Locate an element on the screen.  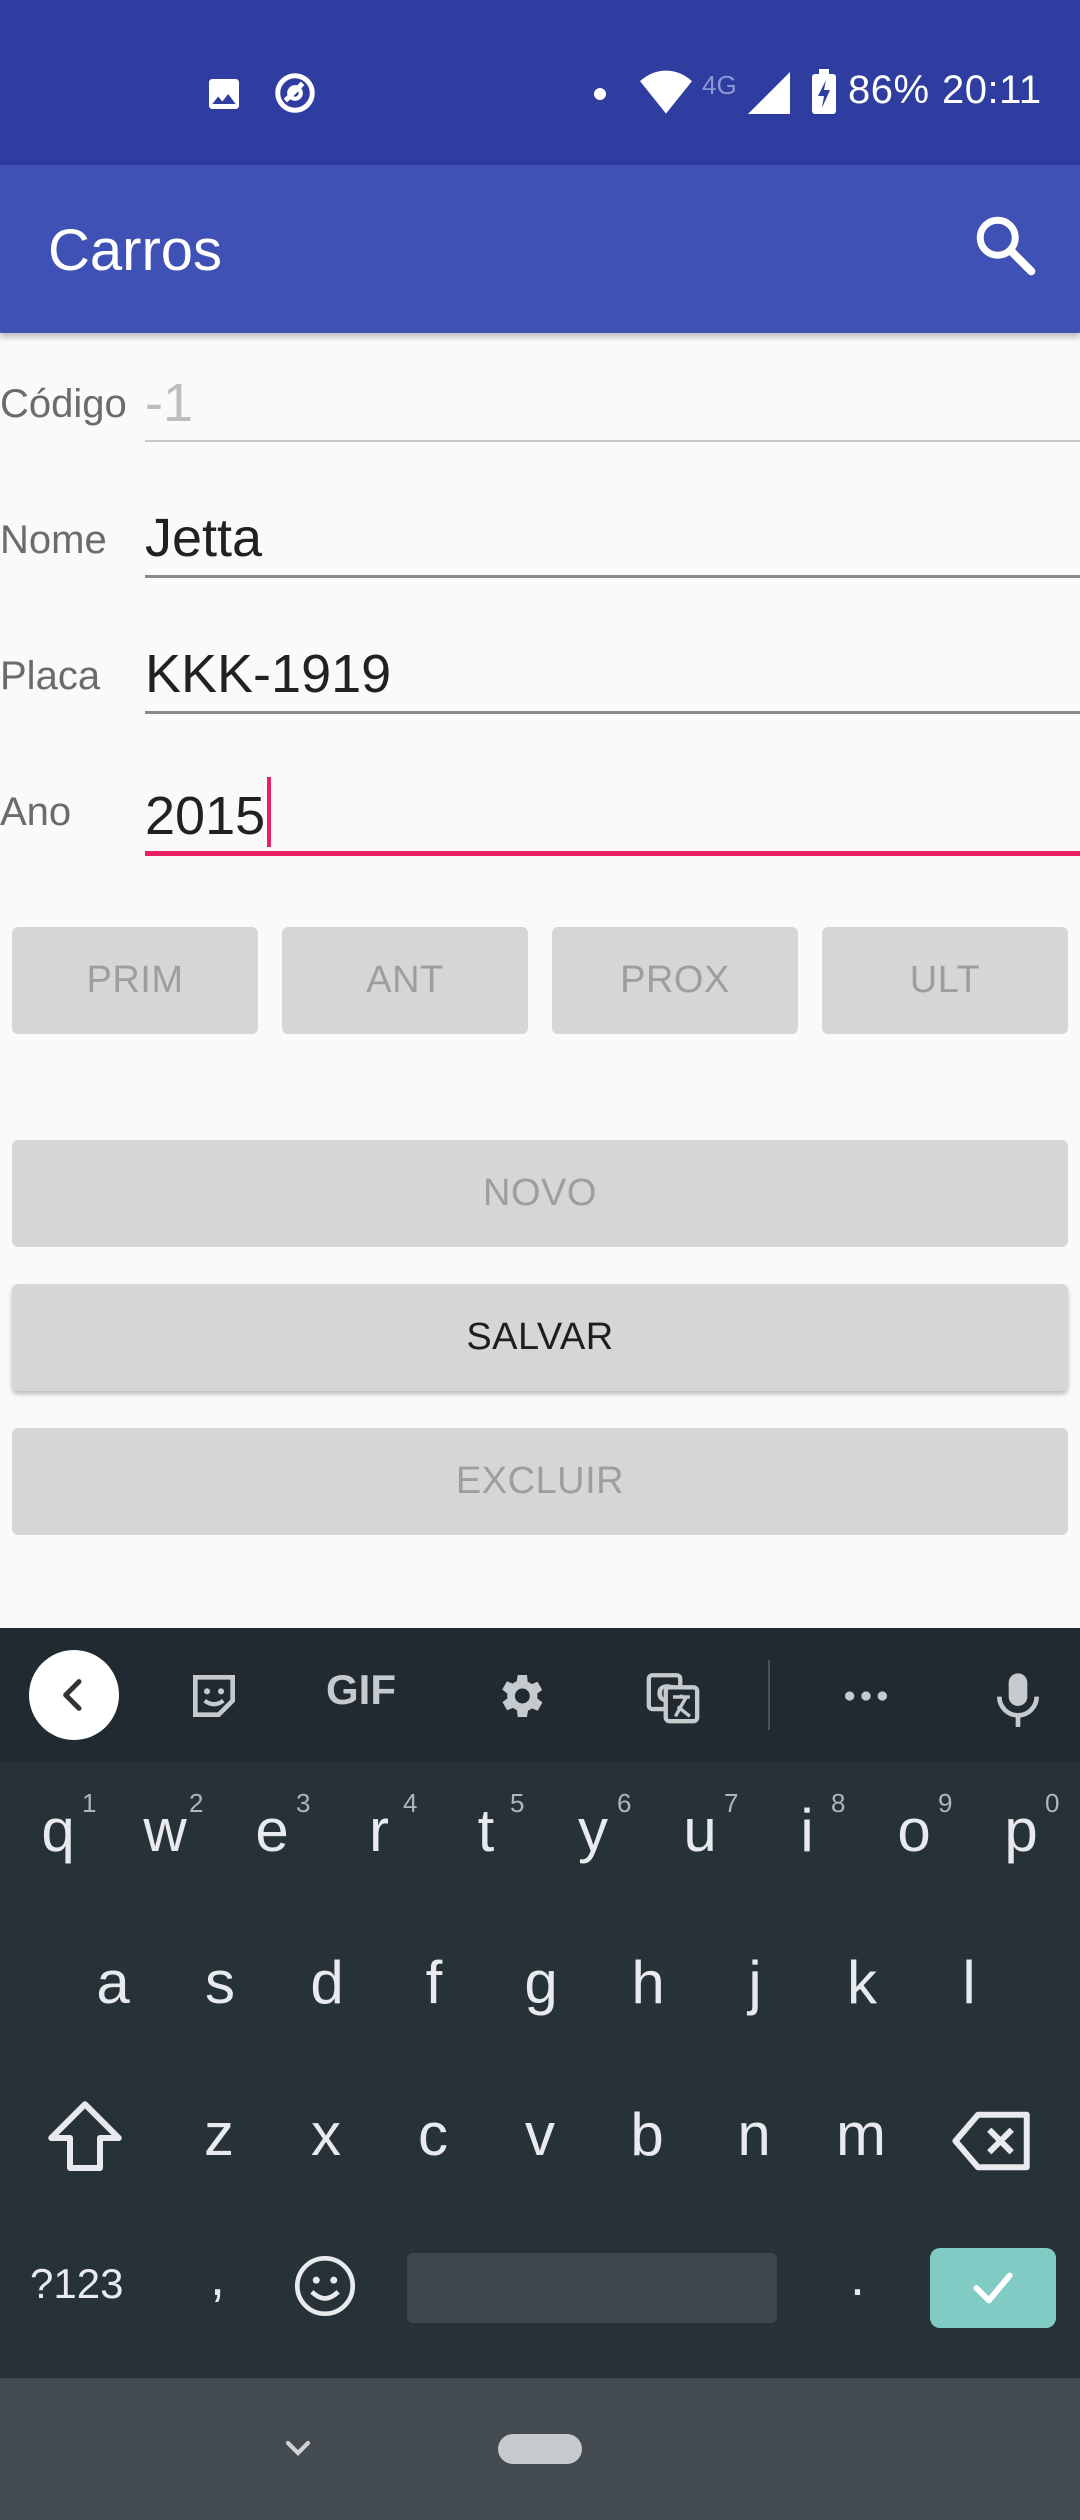
key-hint-4: 4 is located at coordinates (410, 1803).